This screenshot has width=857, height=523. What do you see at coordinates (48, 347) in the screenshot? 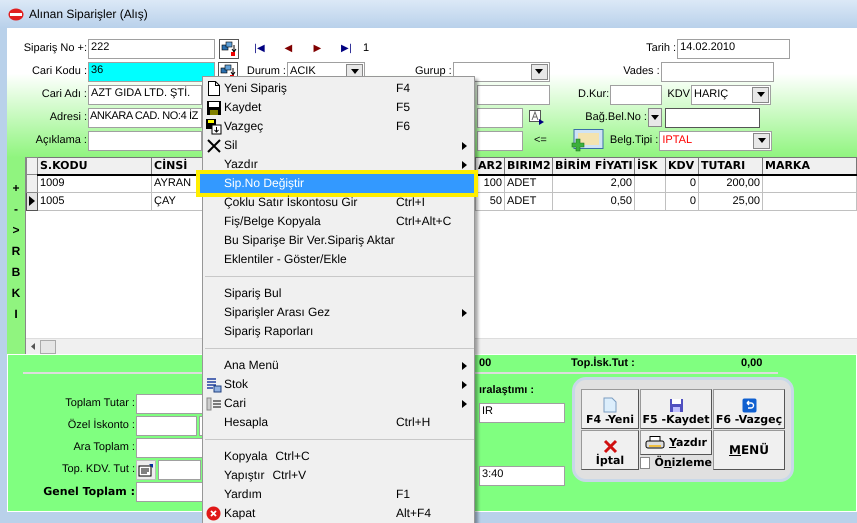
I see `scroll-thumb` at bounding box center [48, 347].